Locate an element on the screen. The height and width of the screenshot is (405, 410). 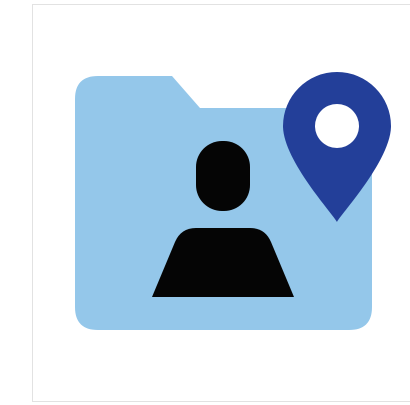
pin-hole is located at coordinates (337, 126).